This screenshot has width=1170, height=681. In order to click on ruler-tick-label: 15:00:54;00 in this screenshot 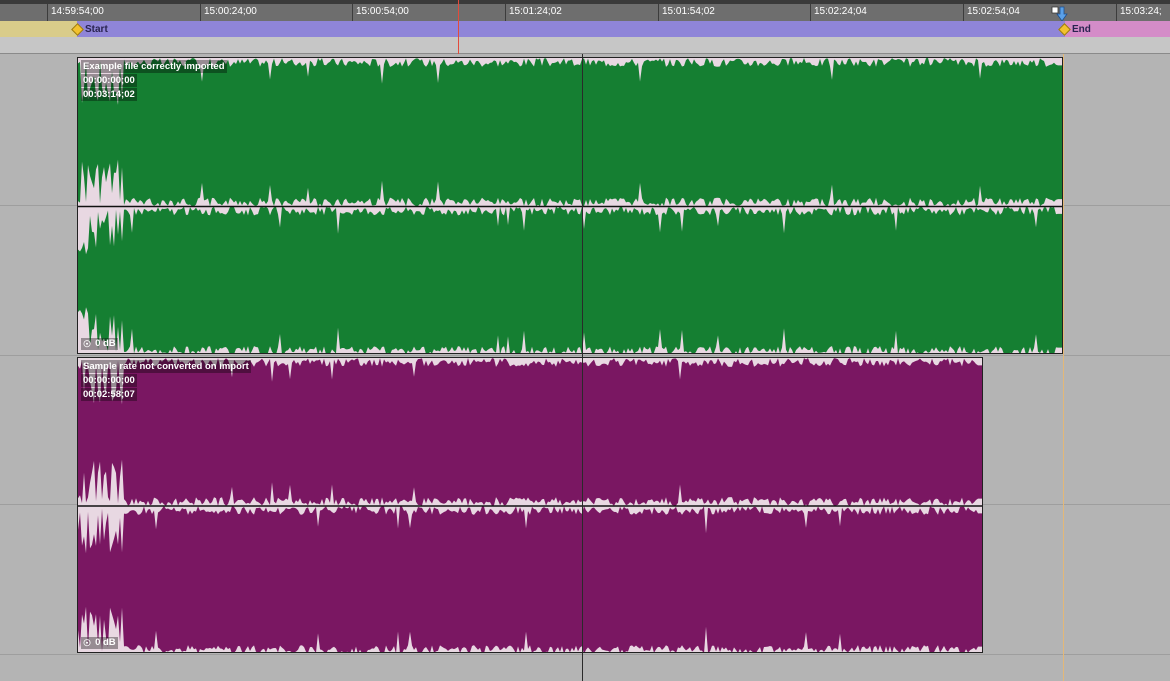, I will do `click(382, 11)`.